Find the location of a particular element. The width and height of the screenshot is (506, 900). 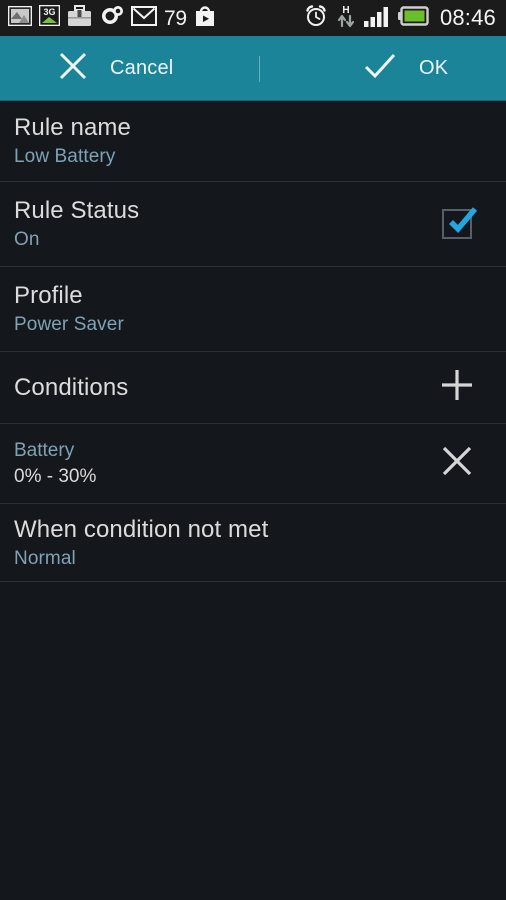

briefcase-icon is located at coordinates (79, 18).